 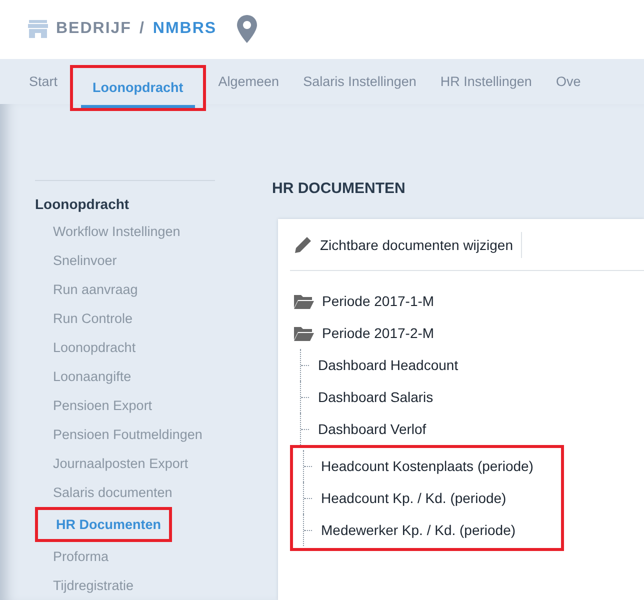 What do you see at coordinates (568, 81) in the screenshot?
I see `nav-tab: Ove` at bounding box center [568, 81].